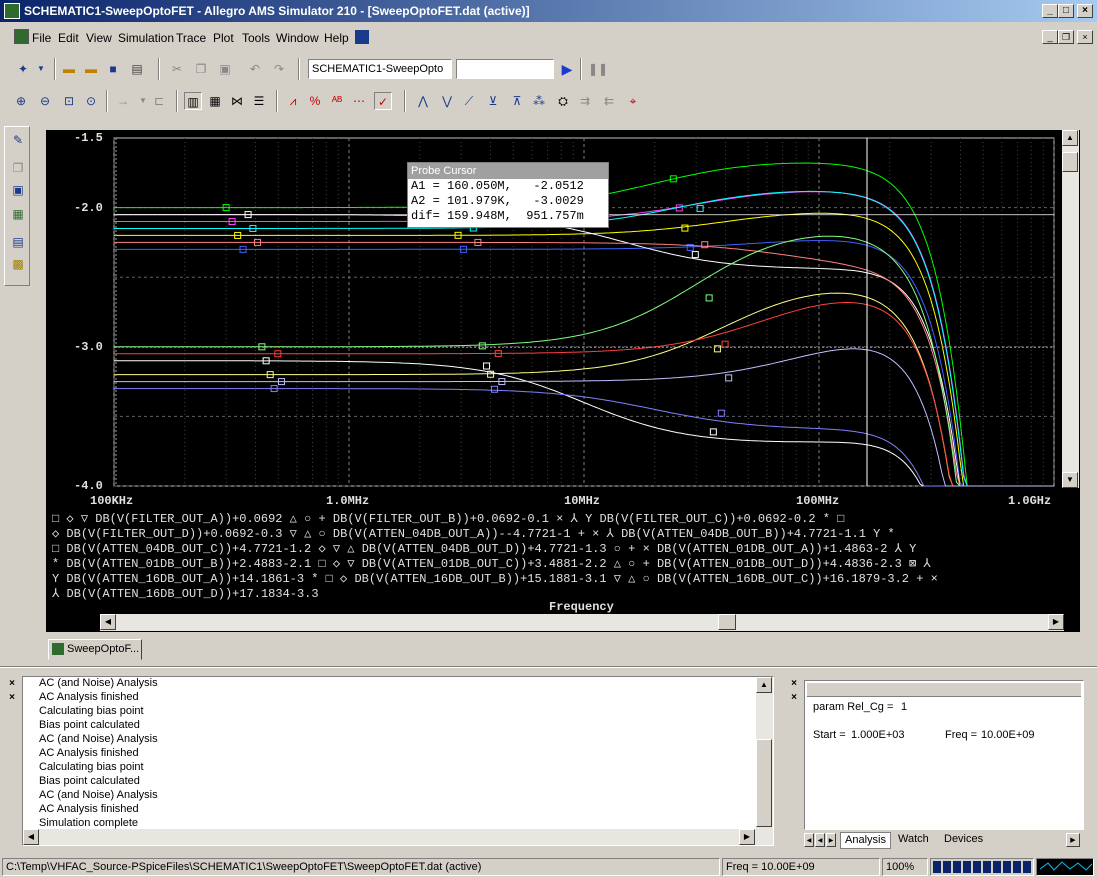 This screenshot has height=877, width=1097. What do you see at coordinates (633, 101) in the screenshot?
I see `mark-label-icon: ⌖` at bounding box center [633, 101].